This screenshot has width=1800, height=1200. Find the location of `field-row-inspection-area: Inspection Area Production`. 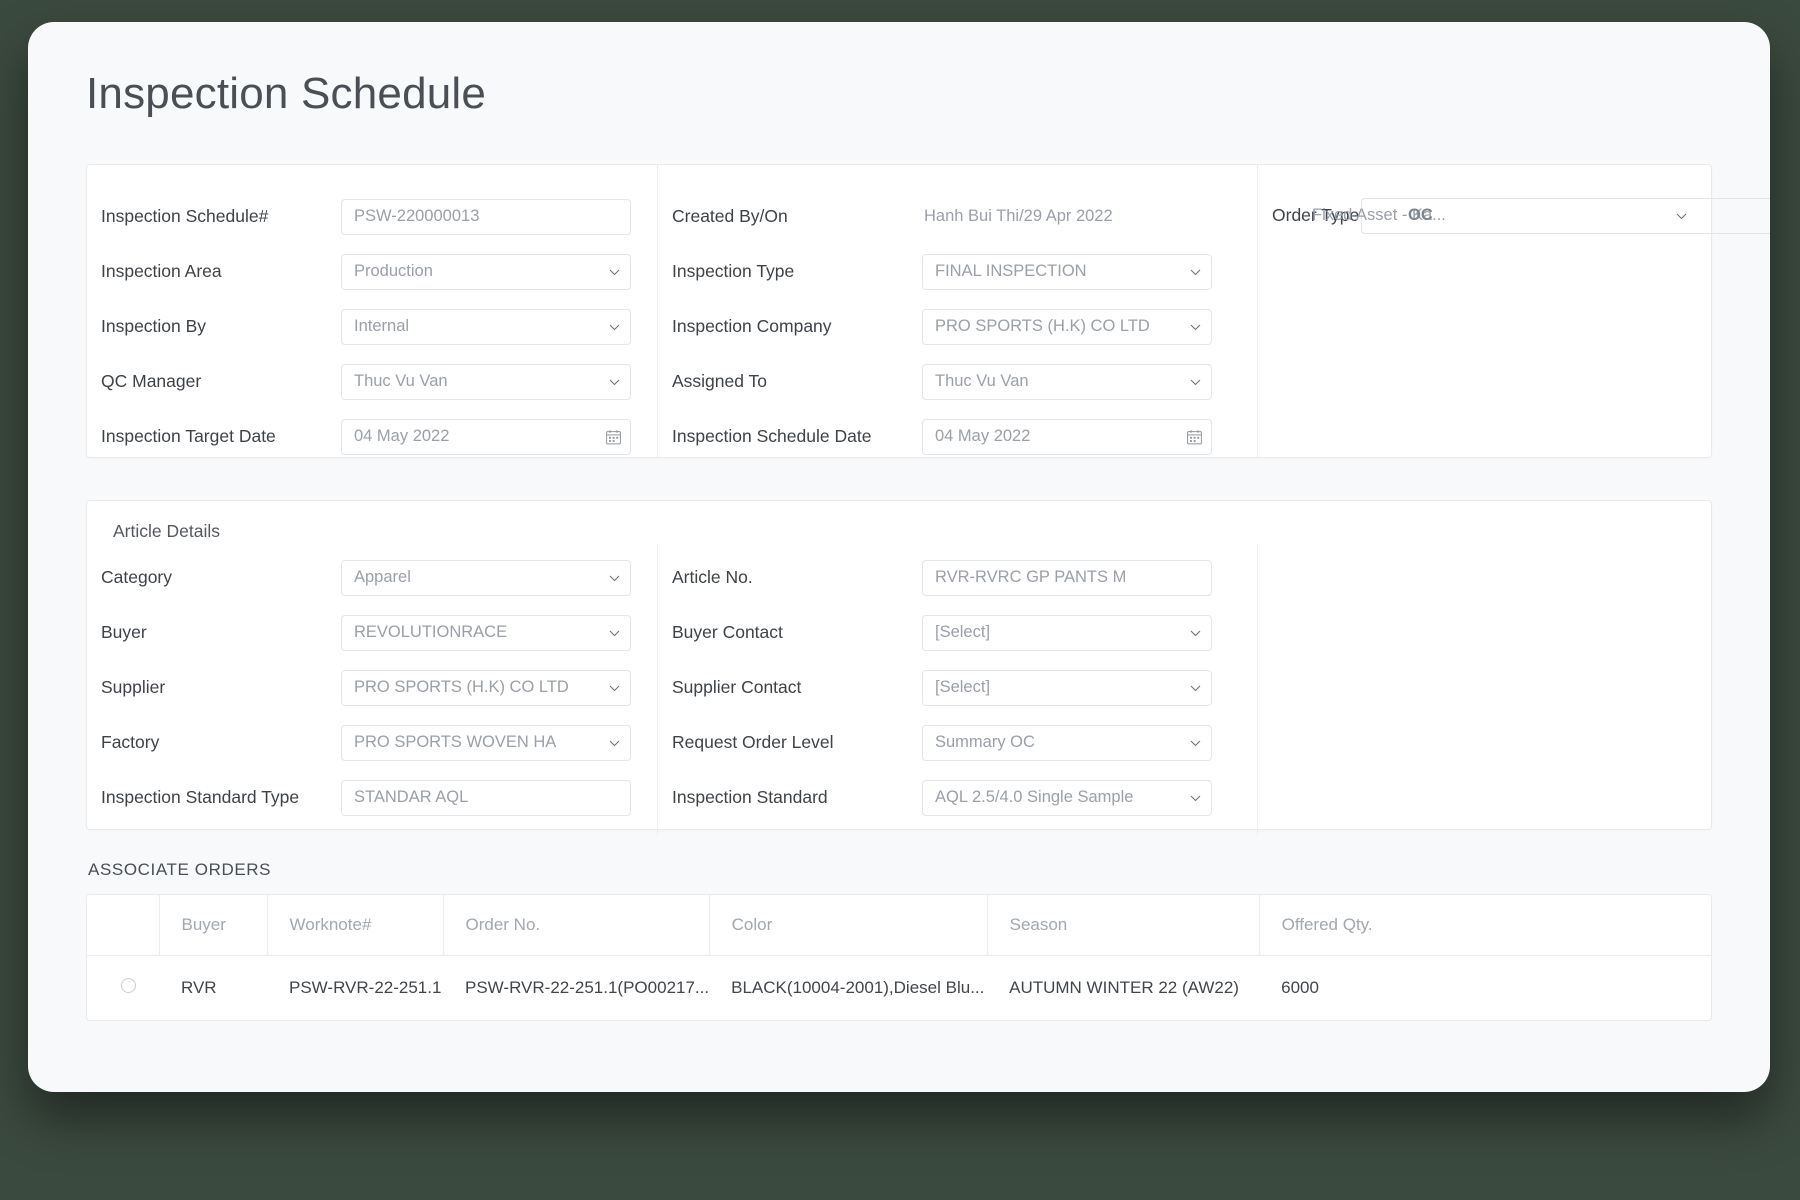

field-row-inspection-area: Inspection Area Production is located at coordinates (372, 271).